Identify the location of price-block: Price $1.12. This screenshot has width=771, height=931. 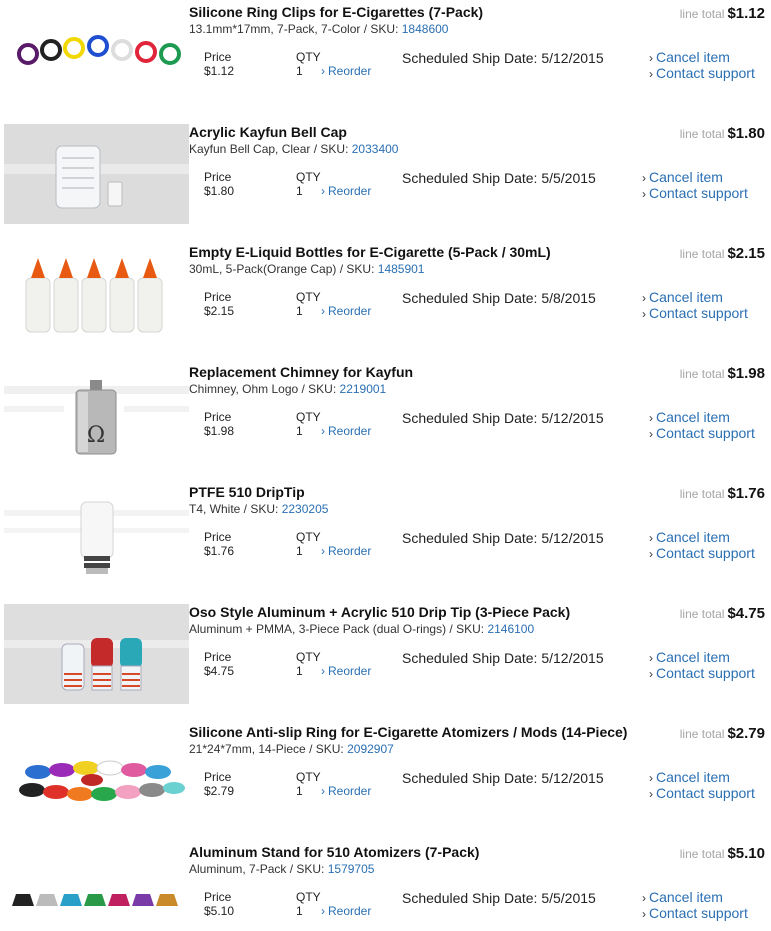
(219, 64).